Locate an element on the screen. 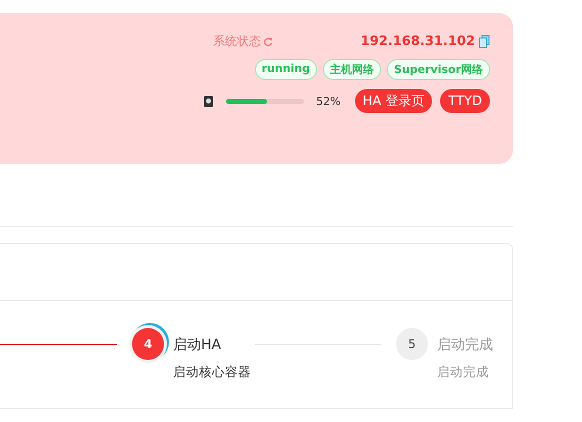 Image resolution: width=582 pixels, height=422 pixels. copy-icon is located at coordinates (484, 41).